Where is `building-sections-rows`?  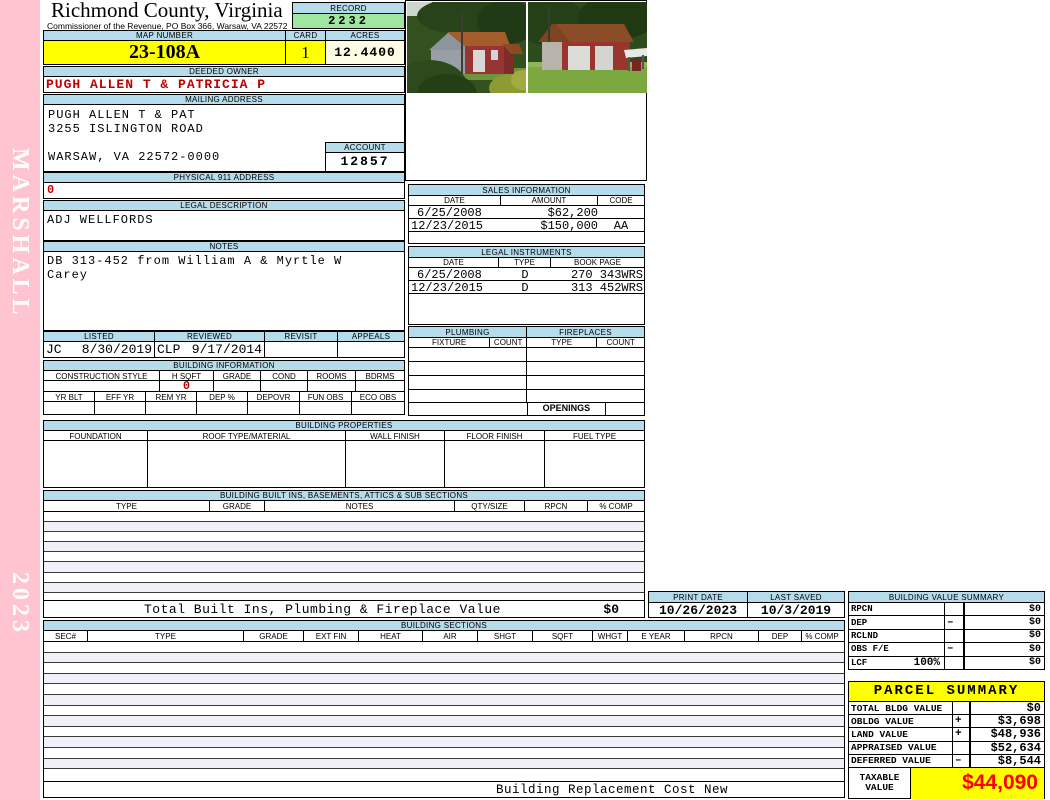 building-sections-rows is located at coordinates (444, 711).